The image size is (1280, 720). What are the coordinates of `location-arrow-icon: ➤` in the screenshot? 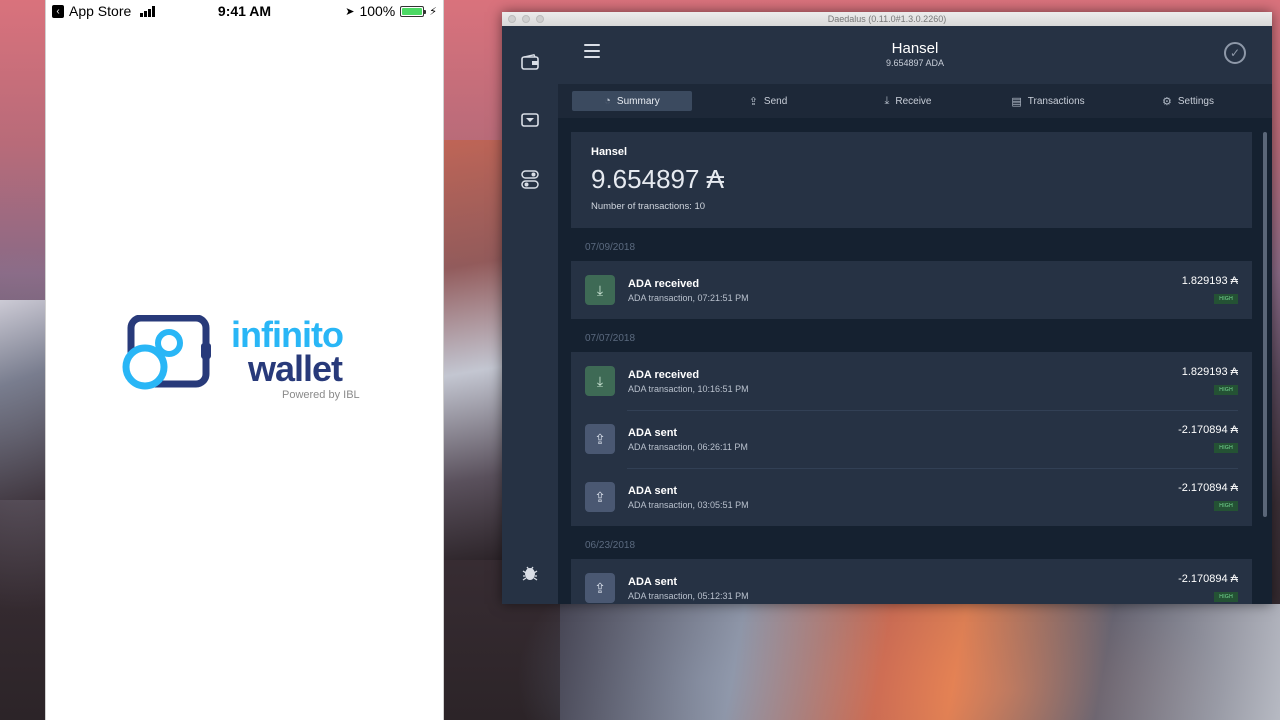 It's located at (350, 11).